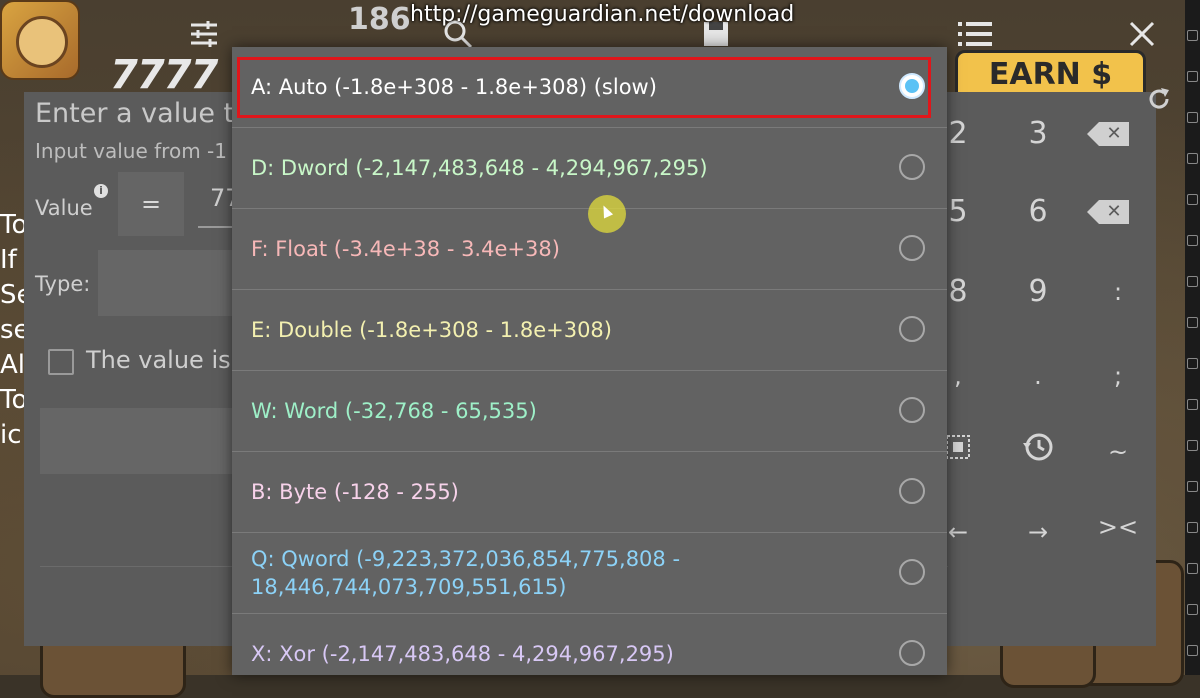 The image size is (1200, 698). I want to click on key-9: 9, so click(1038, 292).